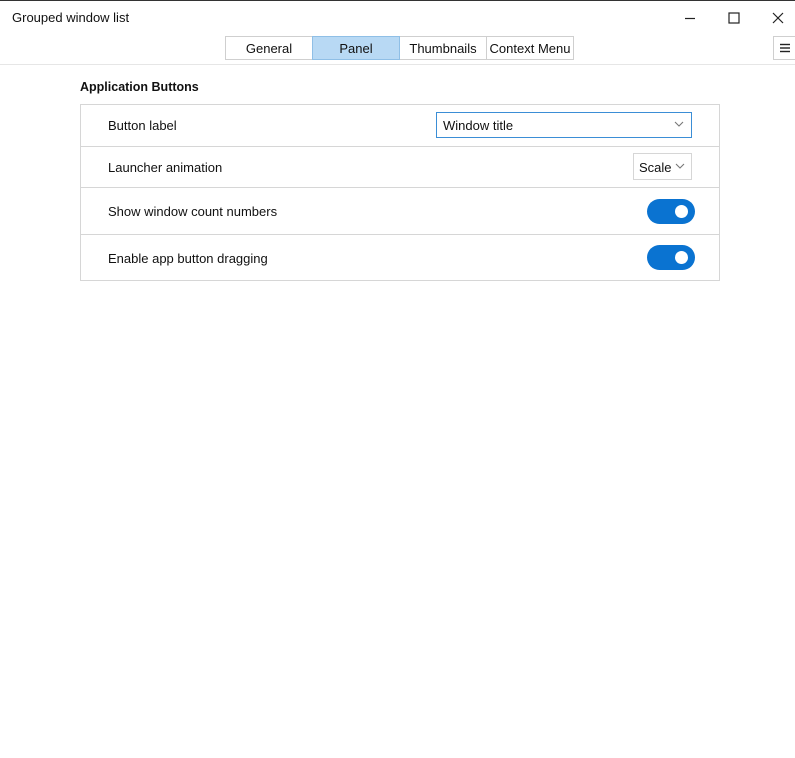 The height and width of the screenshot is (758, 795). Describe the element at coordinates (71, 17) in the screenshot. I see `window-title: Grouped window list` at that location.